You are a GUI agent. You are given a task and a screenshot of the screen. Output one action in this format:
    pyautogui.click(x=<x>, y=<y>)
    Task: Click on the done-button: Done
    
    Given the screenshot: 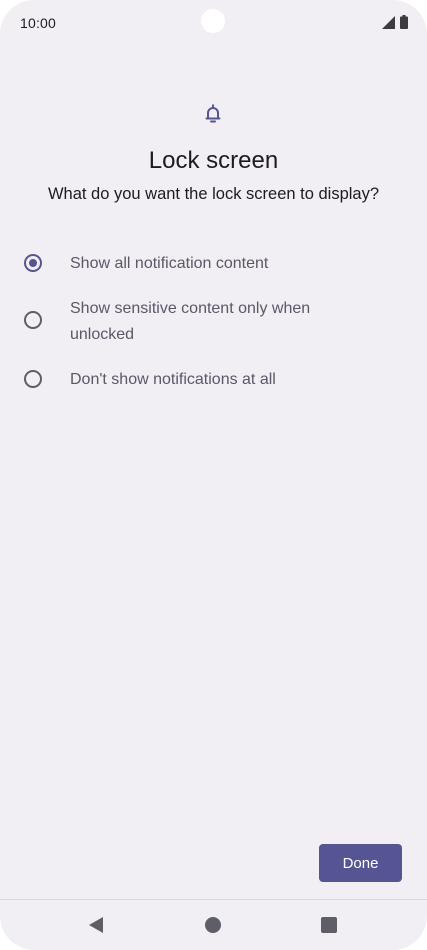 What is the action you would take?
    pyautogui.click(x=360, y=863)
    